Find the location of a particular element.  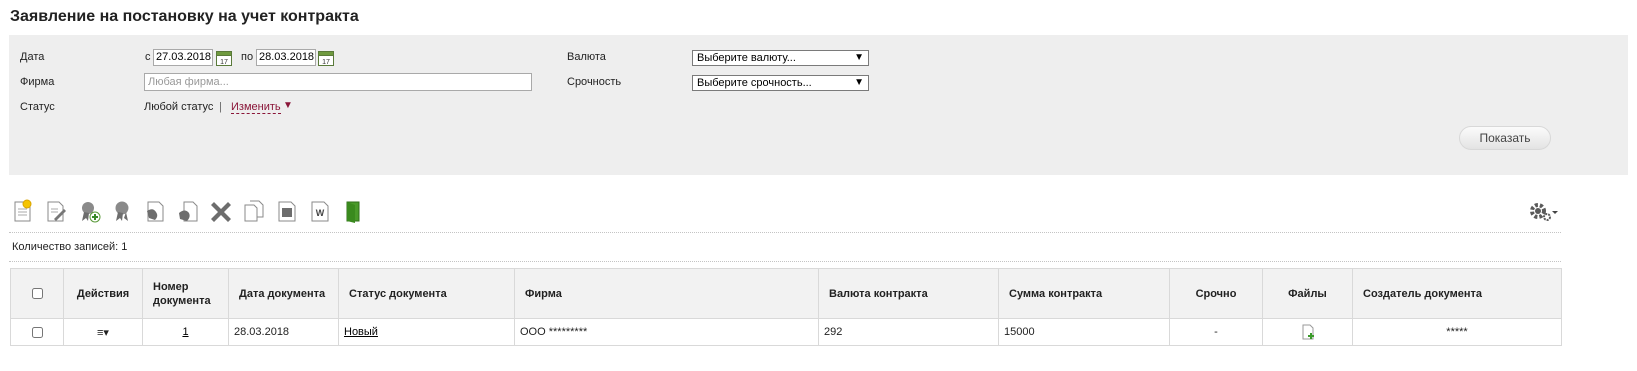

records-count: Количество записей: 1 is located at coordinates (70, 247).